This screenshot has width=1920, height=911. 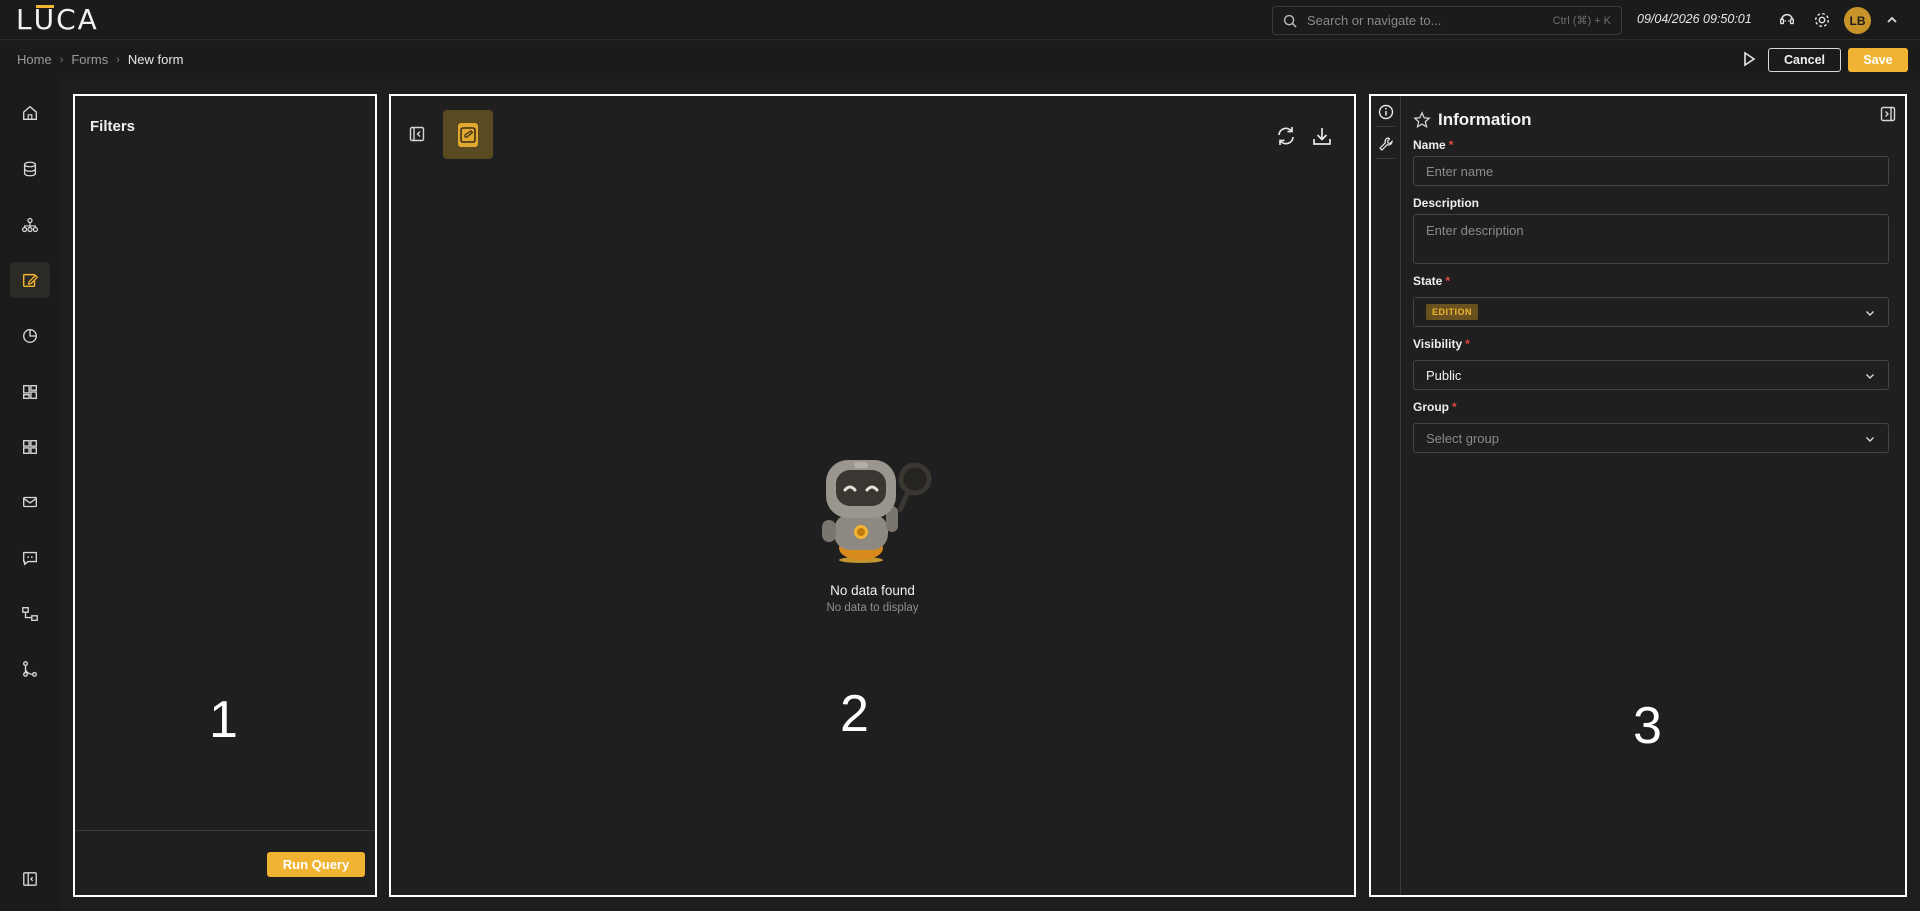 What do you see at coordinates (1822, 20) in the screenshot?
I see `settings-gear-icon` at bounding box center [1822, 20].